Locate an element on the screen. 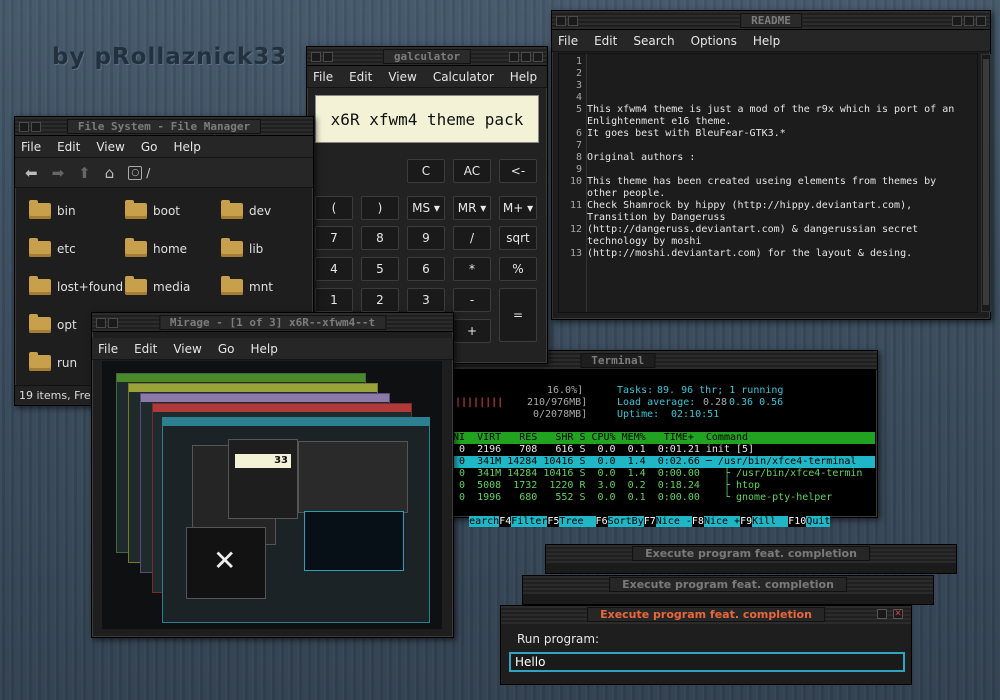  divide-button: / is located at coordinates (472, 238).